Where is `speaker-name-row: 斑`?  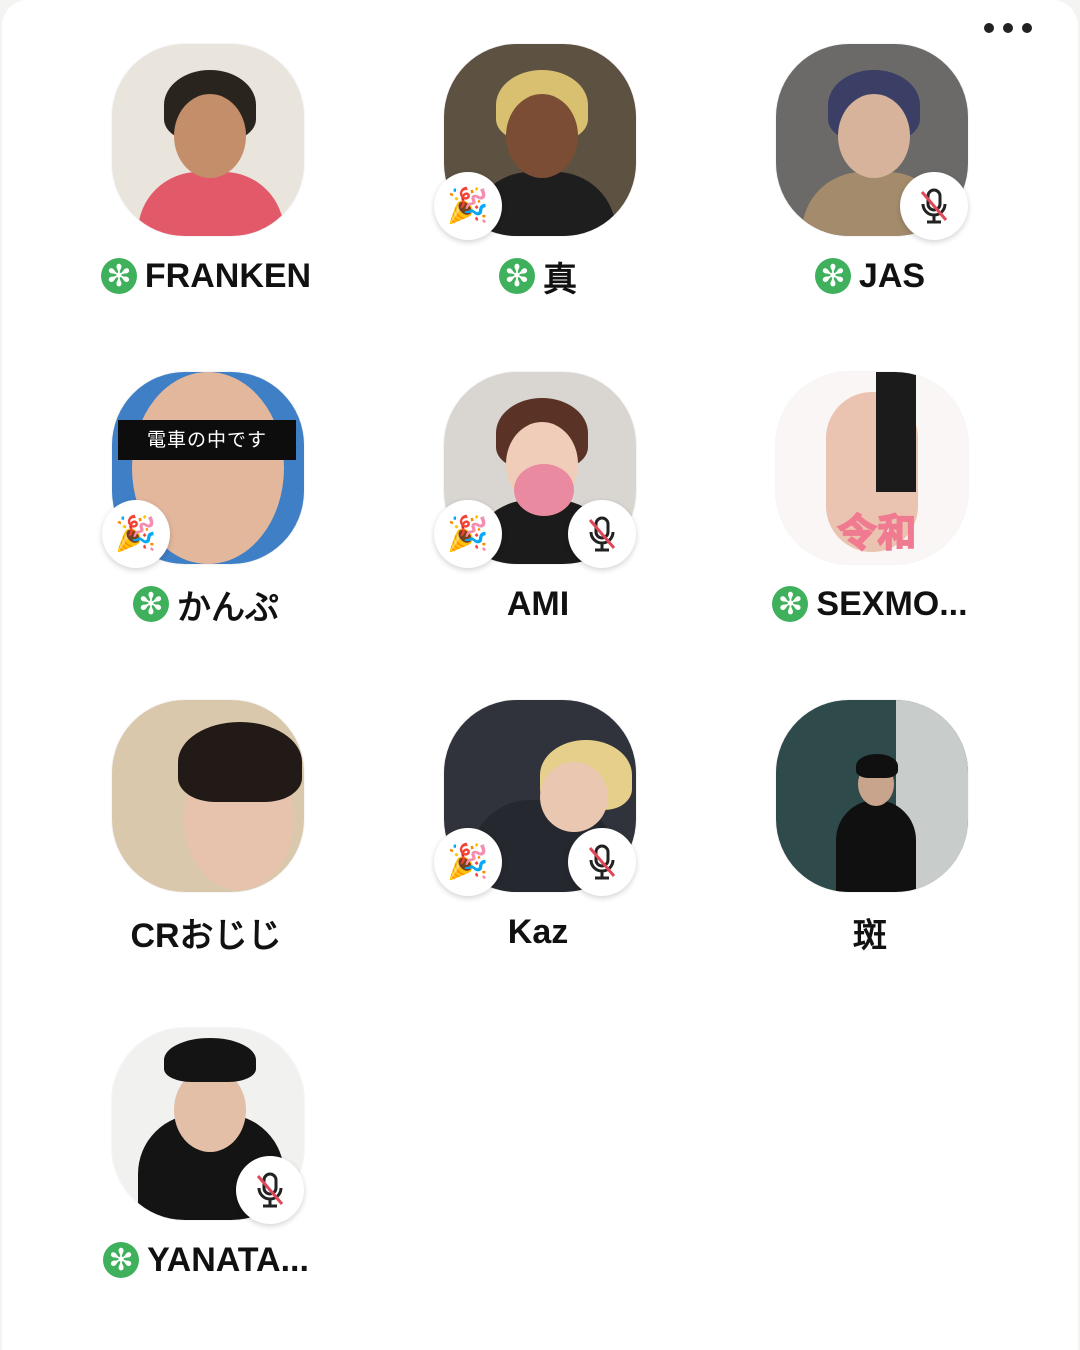
speaker-name-row: 斑 is located at coordinates (870, 932).